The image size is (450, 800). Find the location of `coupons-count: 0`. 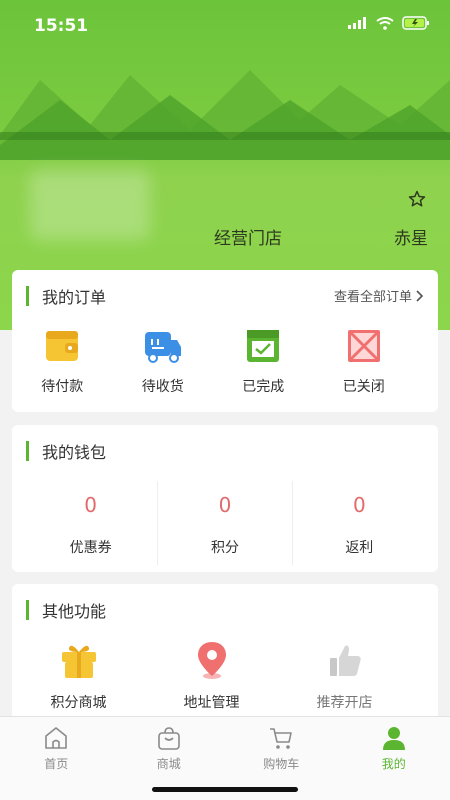

coupons-count: 0 is located at coordinates (91, 505).